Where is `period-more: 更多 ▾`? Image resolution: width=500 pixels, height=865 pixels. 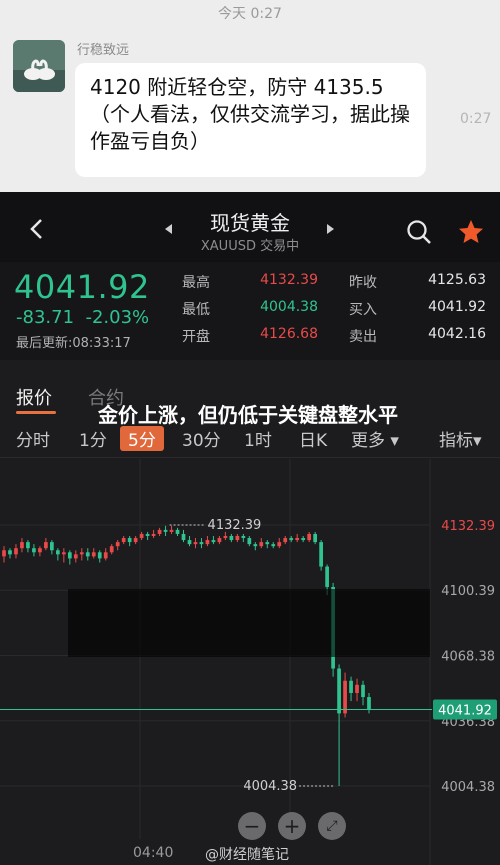 period-more: 更多 ▾ is located at coordinates (375, 438).